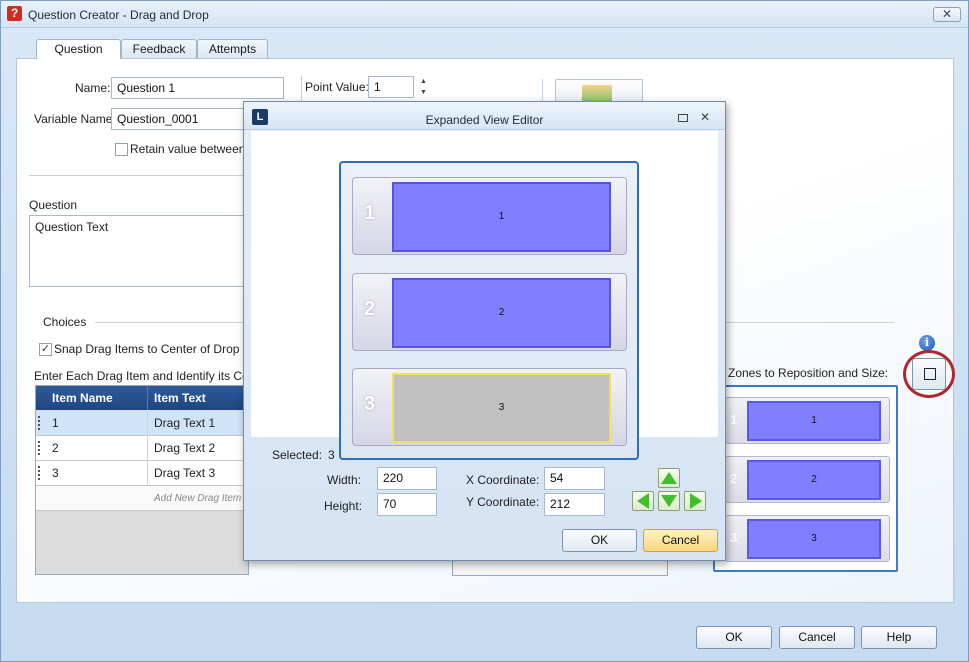 This screenshot has width=969, height=662. Describe the element at coordinates (197, 88) in the screenshot. I see `name-input: Question 1` at that location.